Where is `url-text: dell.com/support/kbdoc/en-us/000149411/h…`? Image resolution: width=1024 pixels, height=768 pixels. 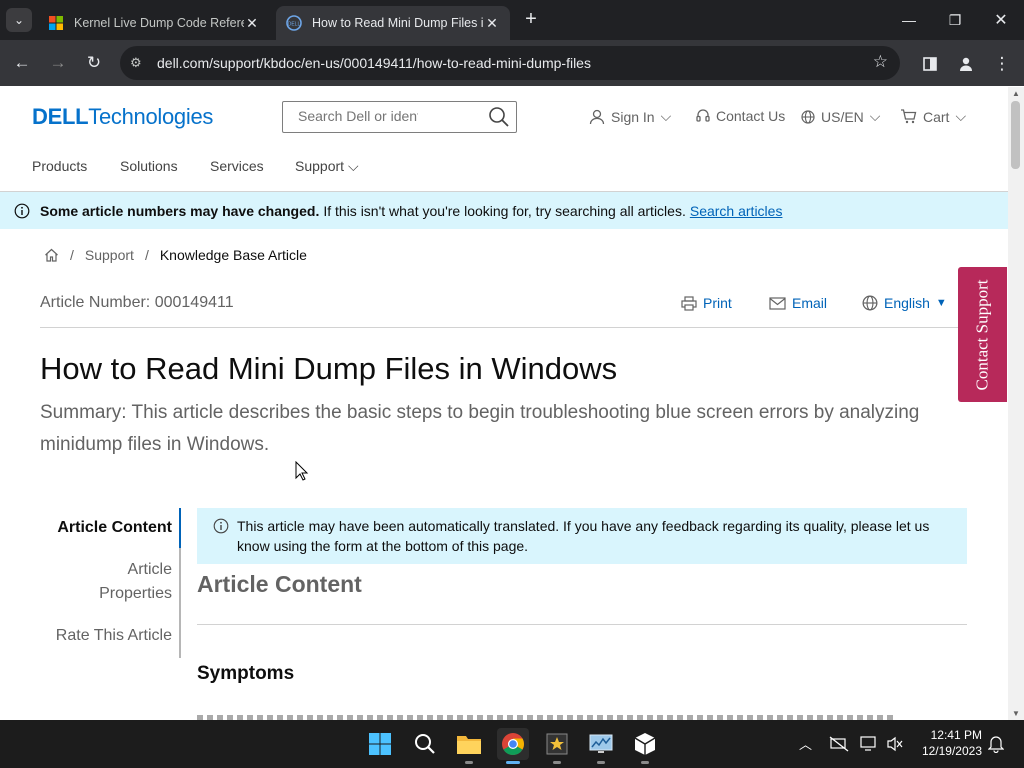
url-text: dell.com/support/kbdoc/en-us/000149411/h… is located at coordinates (374, 63).